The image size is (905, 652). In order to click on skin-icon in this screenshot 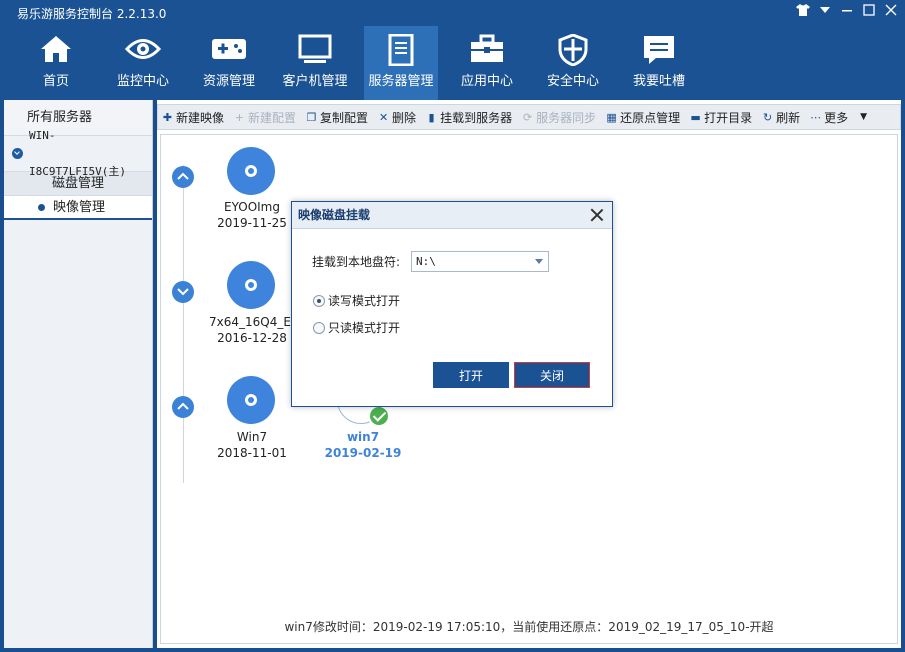, I will do `click(803, 12)`.